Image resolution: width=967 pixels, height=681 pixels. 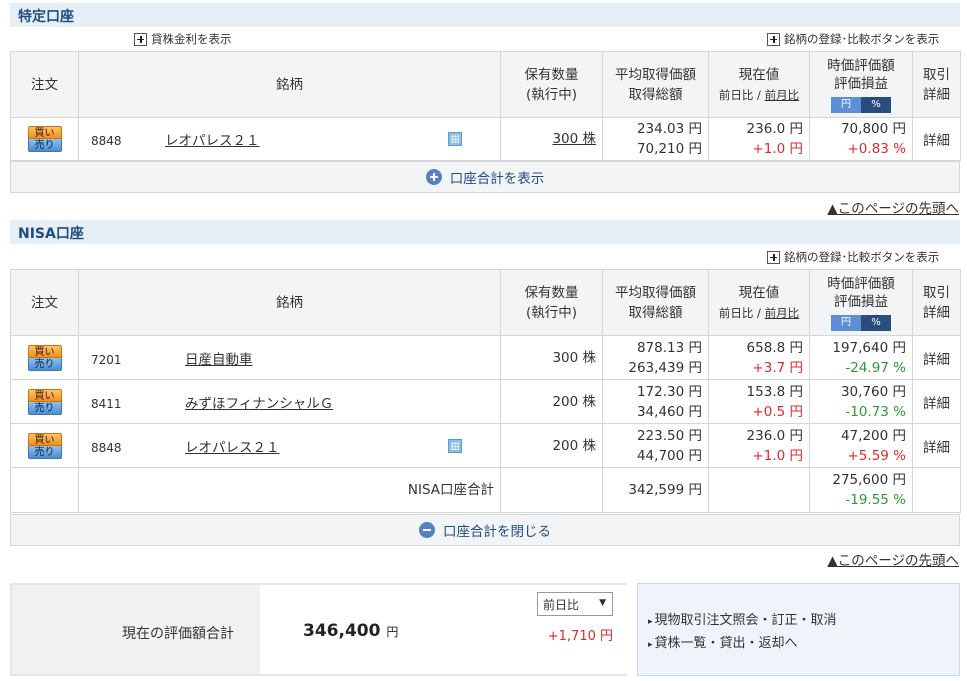 What do you see at coordinates (551, 401) in the screenshot?
I see `qty-cell: 200 株` at bounding box center [551, 401].